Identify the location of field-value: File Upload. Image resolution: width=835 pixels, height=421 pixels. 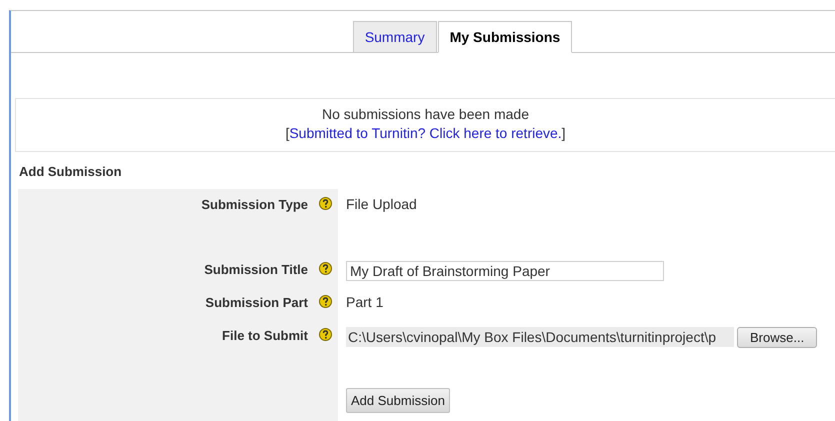
(381, 204).